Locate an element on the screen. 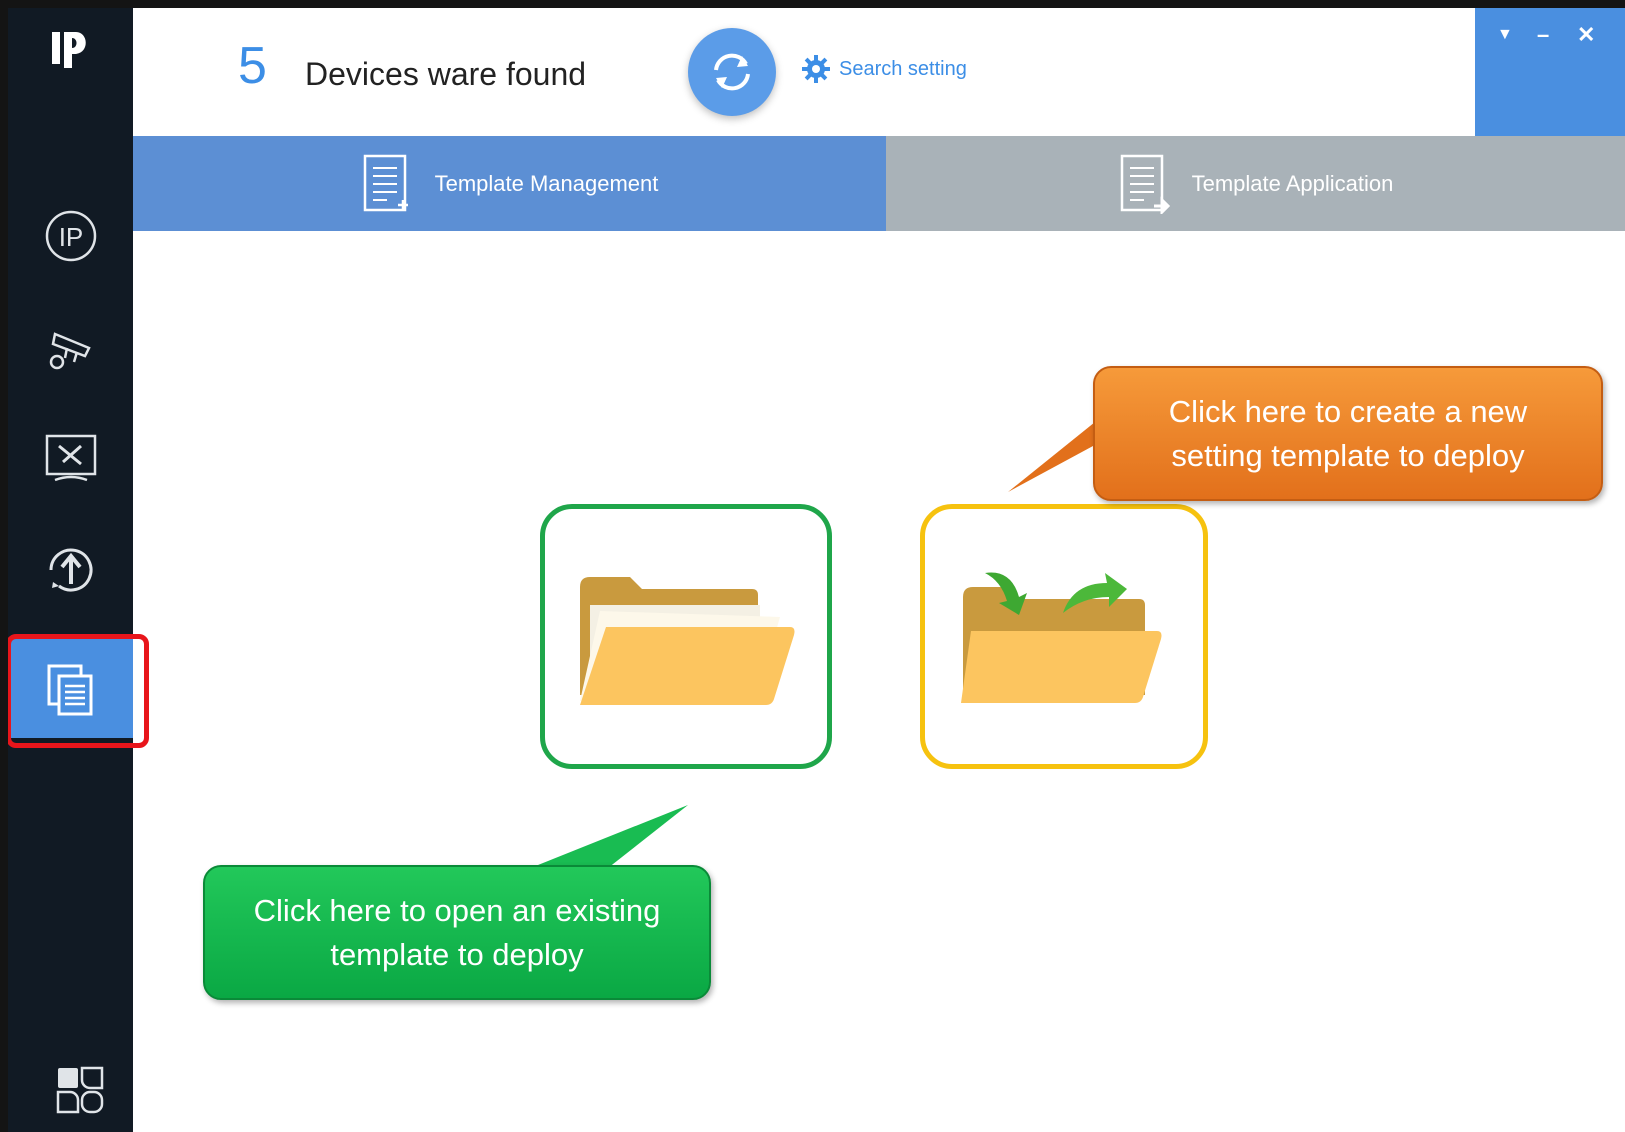 Image resolution: width=1625 pixels, height=1132 pixels. tools-icon is located at coordinates (70, 458).